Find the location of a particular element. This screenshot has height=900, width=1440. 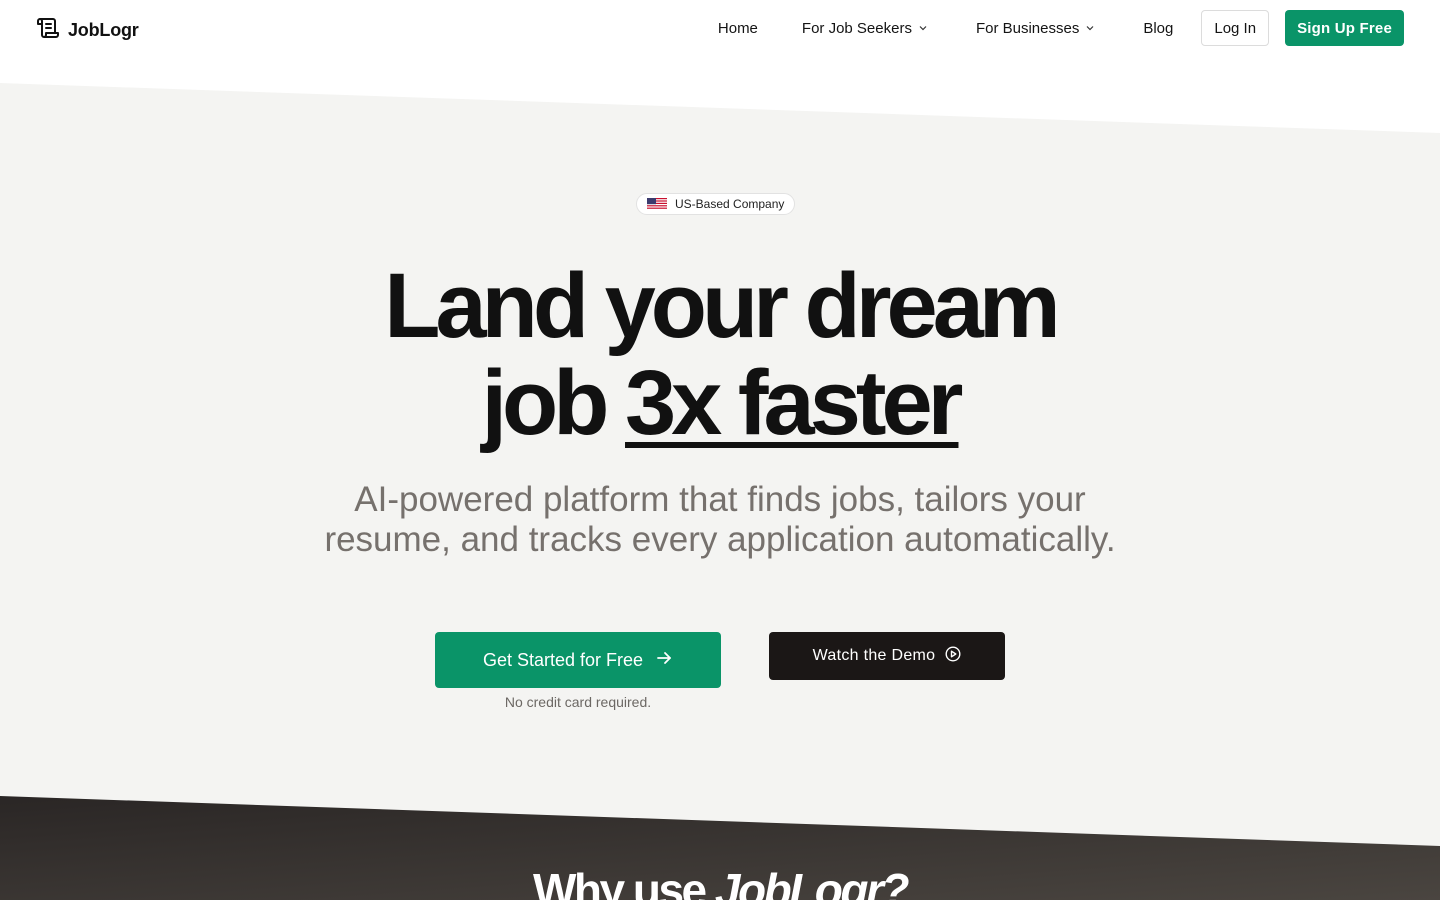

headline-line-2: job 3x faster is located at coordinates (720, 403).